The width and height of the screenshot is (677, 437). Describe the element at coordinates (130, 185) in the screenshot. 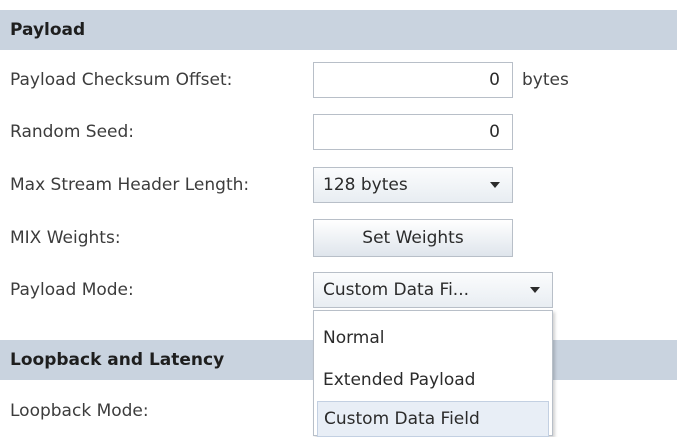

I see `max-stream-header-label: Max Stream Header Length:` at that location.